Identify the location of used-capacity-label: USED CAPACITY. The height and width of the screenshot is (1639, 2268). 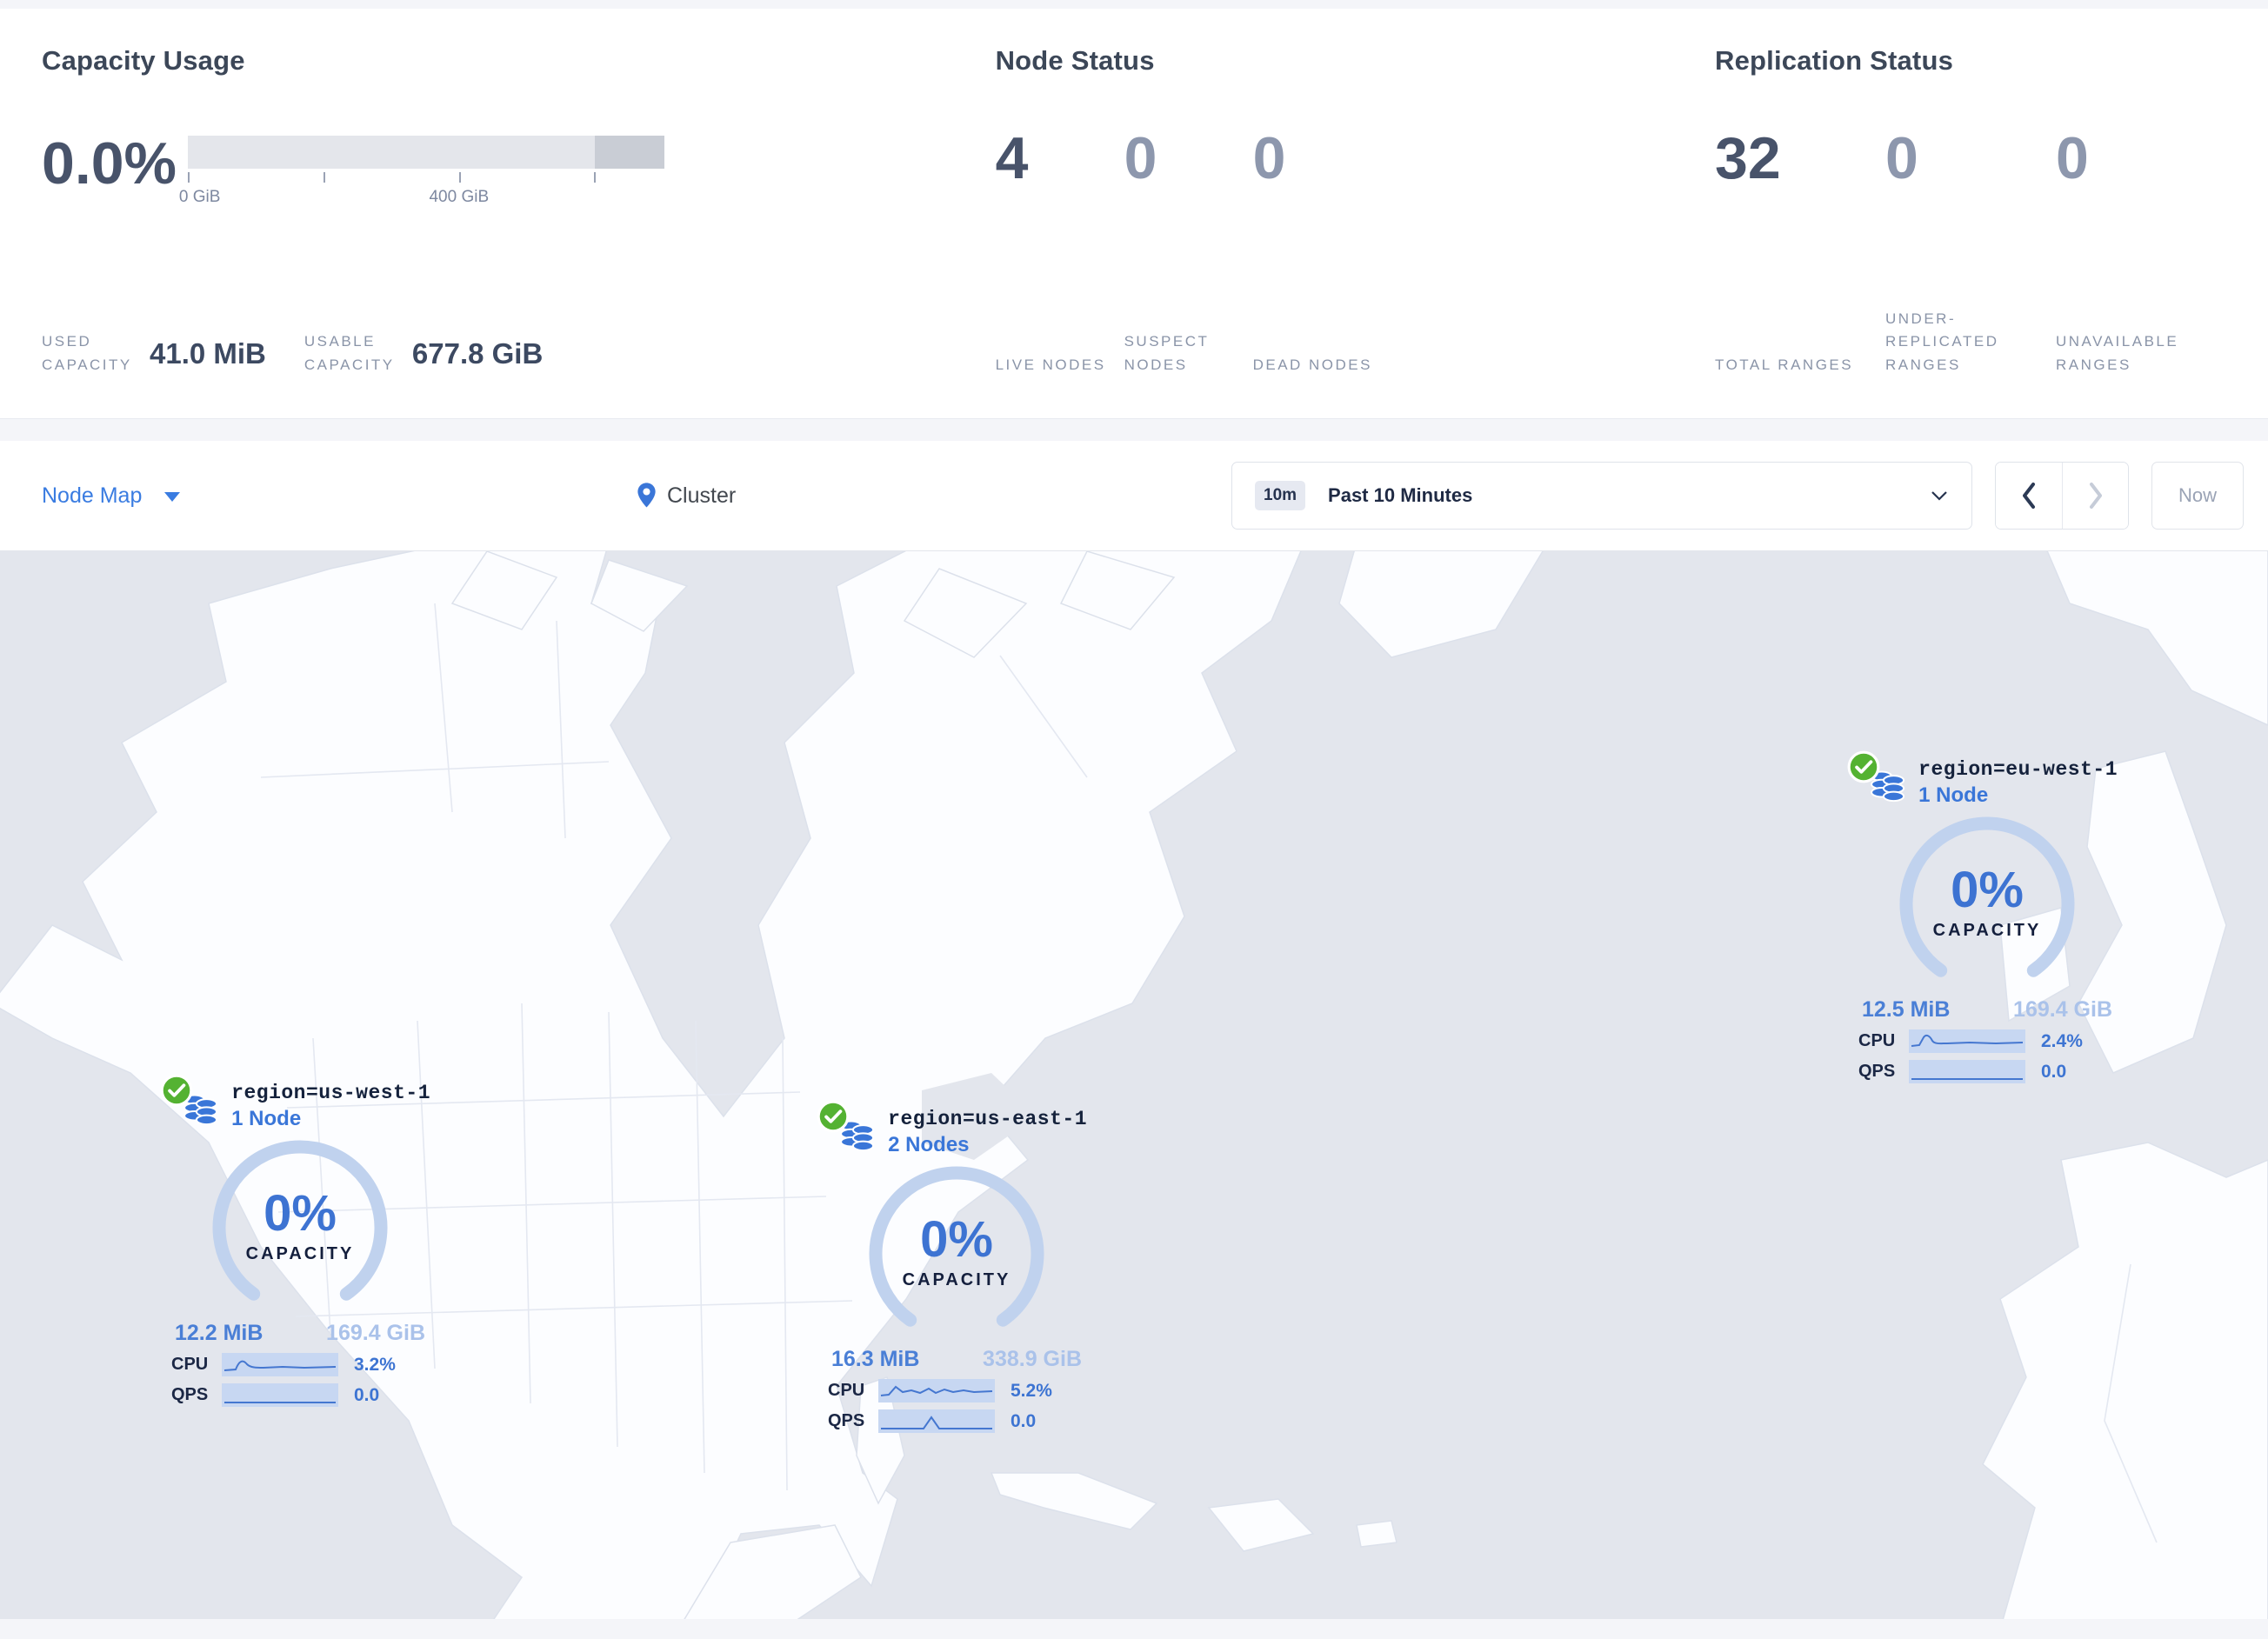
(87, 353).